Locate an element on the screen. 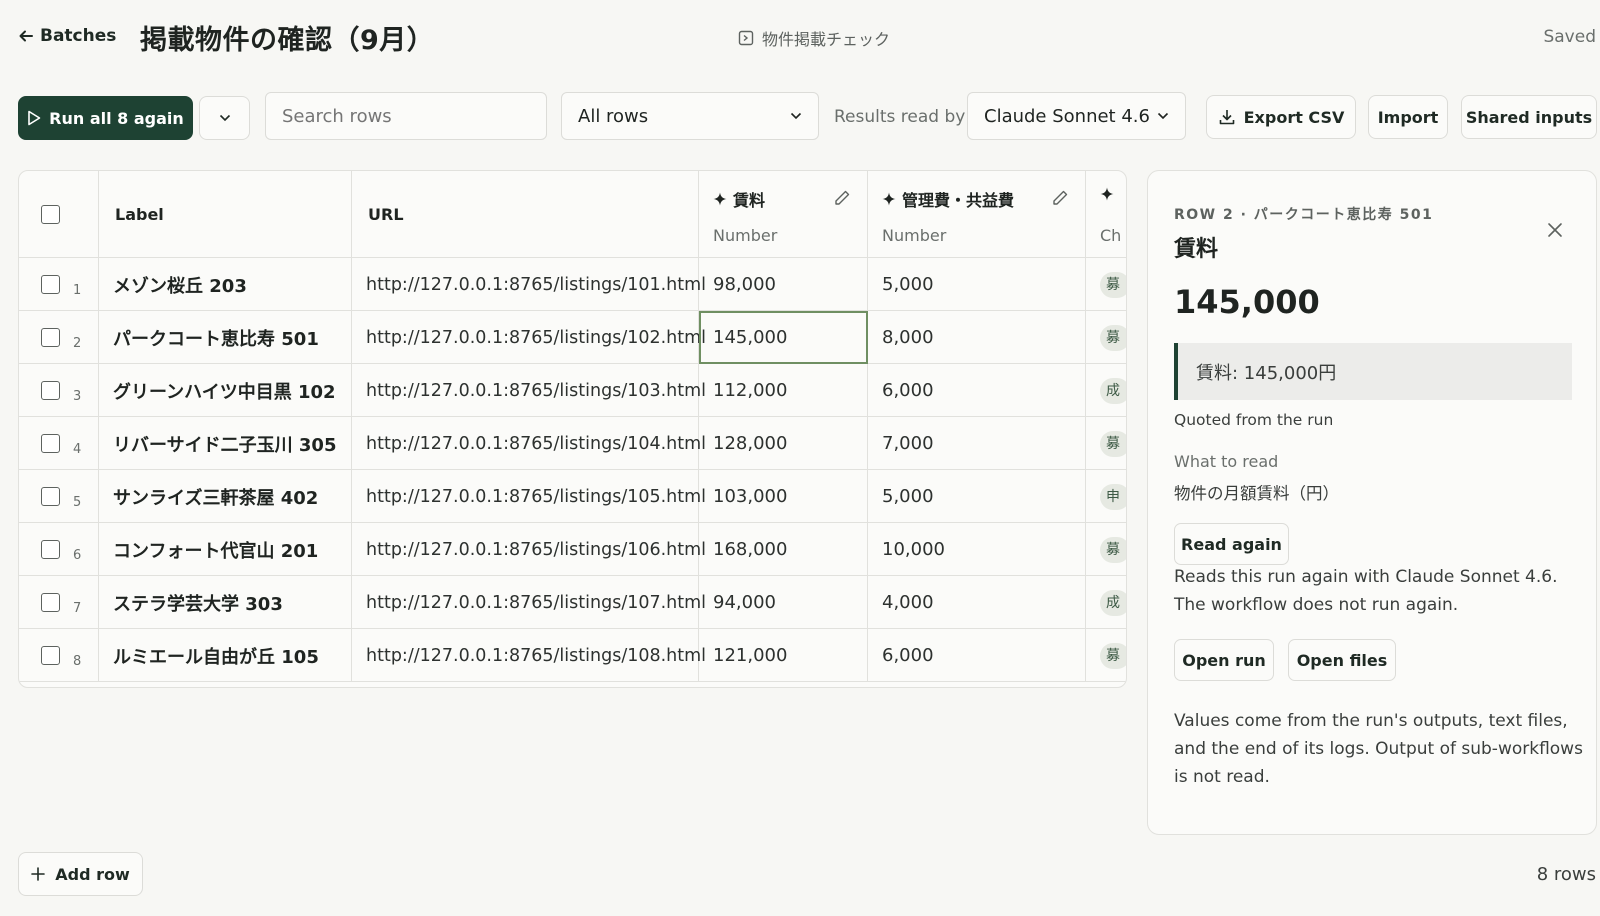 Image resolution: width=1600 pixels, height=916 pixels. cell-rent: 103,000 is located at coordinates (783, 496).